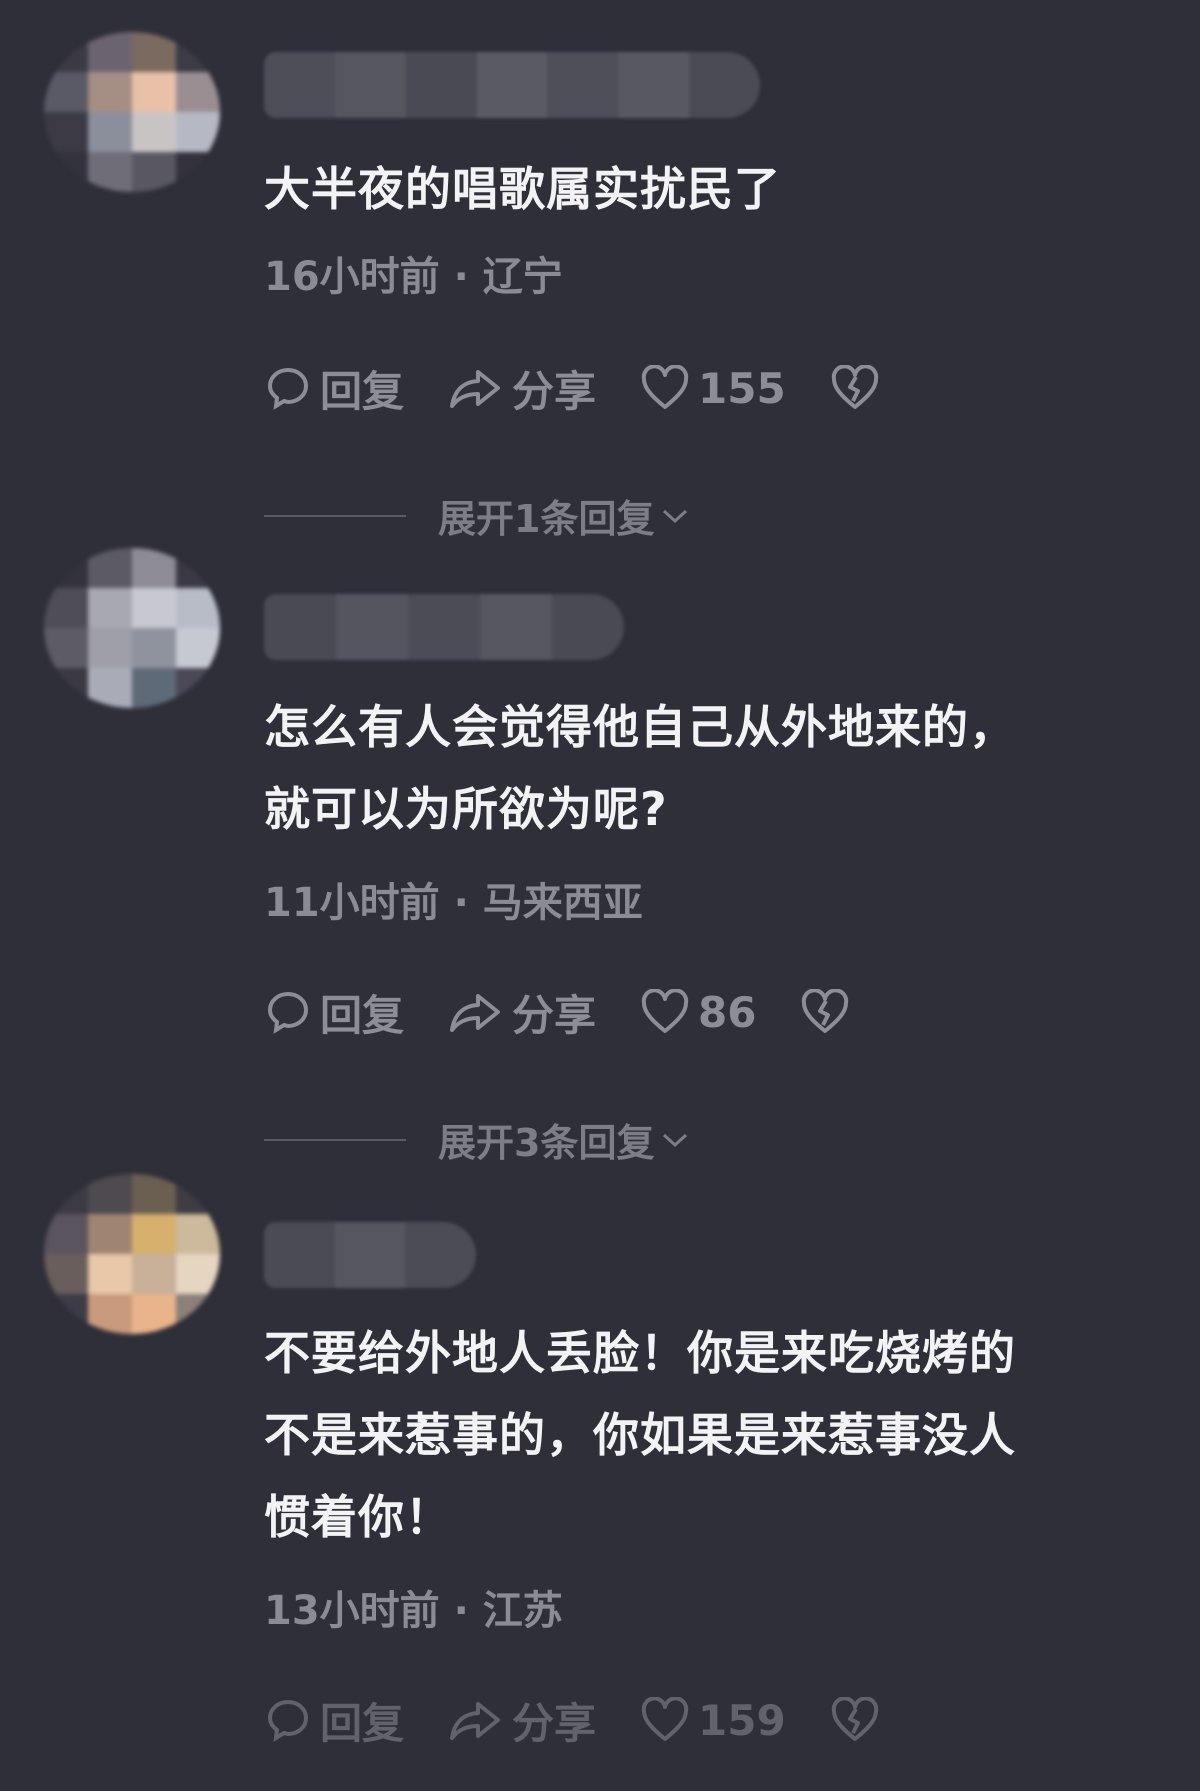 The image size is (1200, 1791). I want to click on expand-replies-button: 展开3条回复, so click(477, 1139).